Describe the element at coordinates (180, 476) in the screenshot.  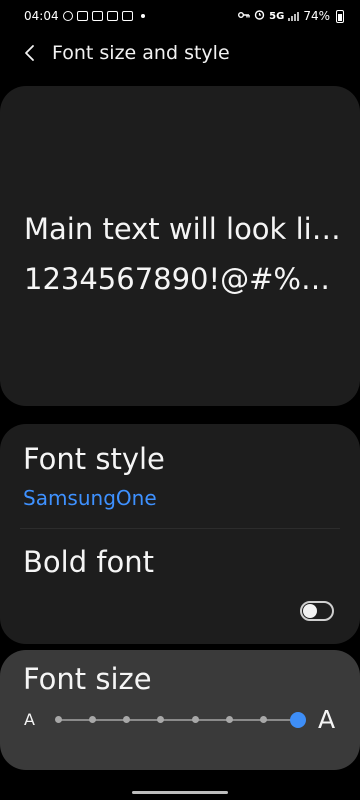
I see `font-style-row: Font style SamsungOne` at that location.